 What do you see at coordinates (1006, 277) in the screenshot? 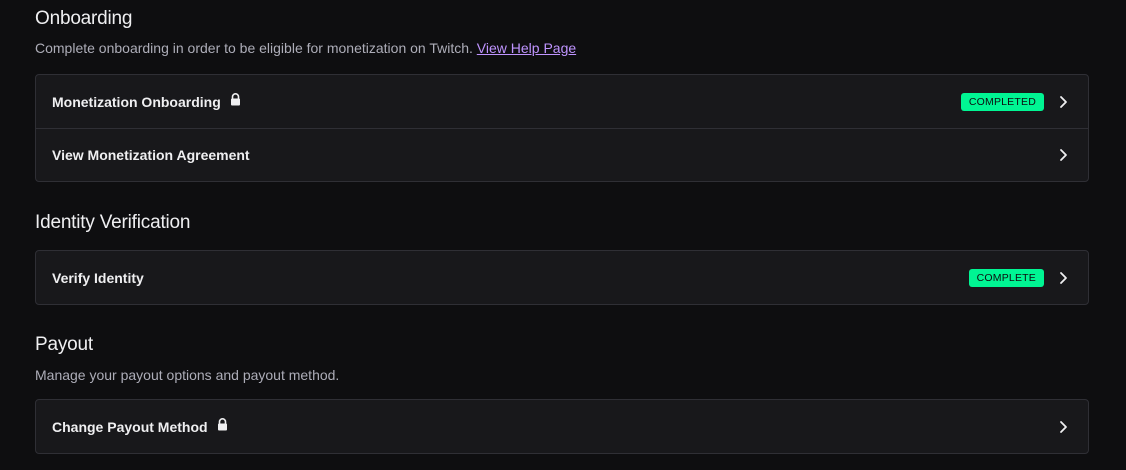
I see `status-badge: COMPLETE` at bounding box center [1006, 277].